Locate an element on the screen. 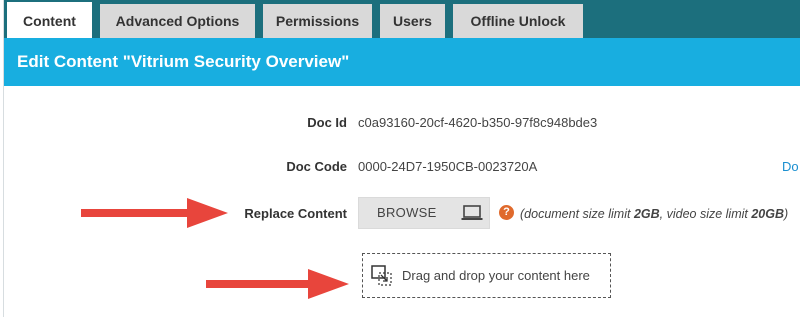  tab-offline-unlock: Offline Unlock is located at coordinates (518, 21).